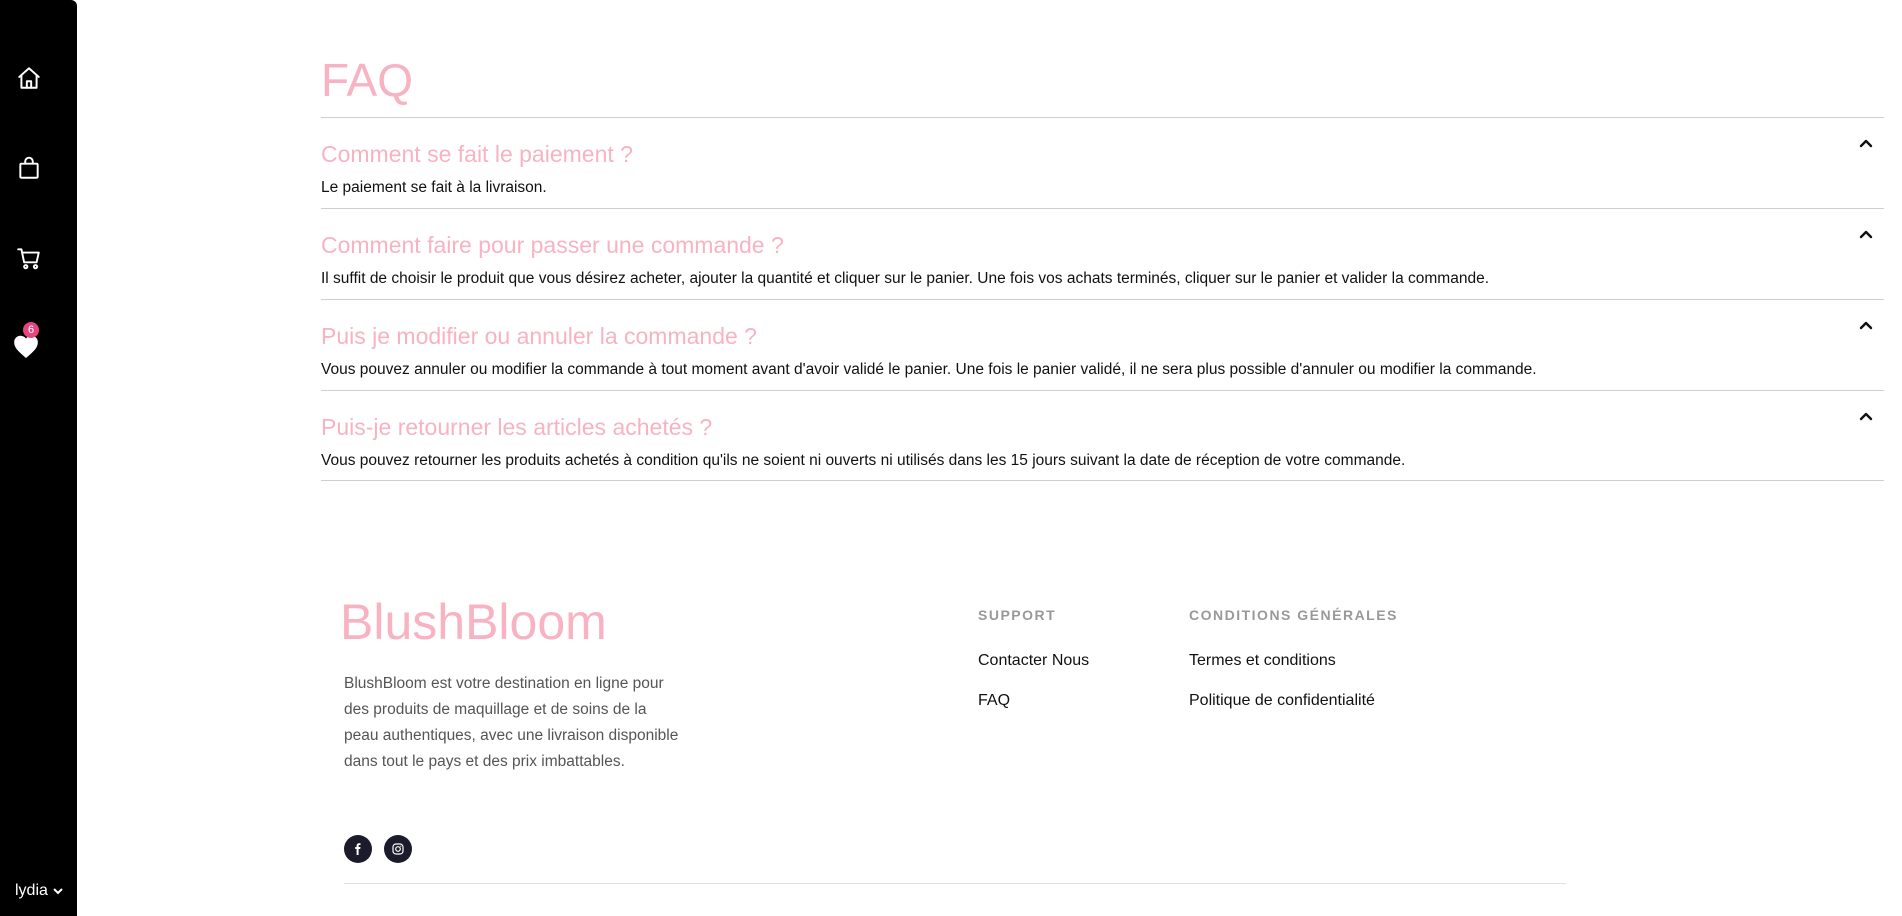 The width and height of the screenshot is (1902, 916). I want to click on conditions-heading: CONDITIONS GÉNÉRALES, so click(1293, 615).